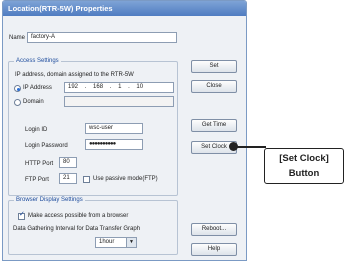 The height and width of the screenshot is (263, 348). I want to click on set-button: Set, so click(214, 66).